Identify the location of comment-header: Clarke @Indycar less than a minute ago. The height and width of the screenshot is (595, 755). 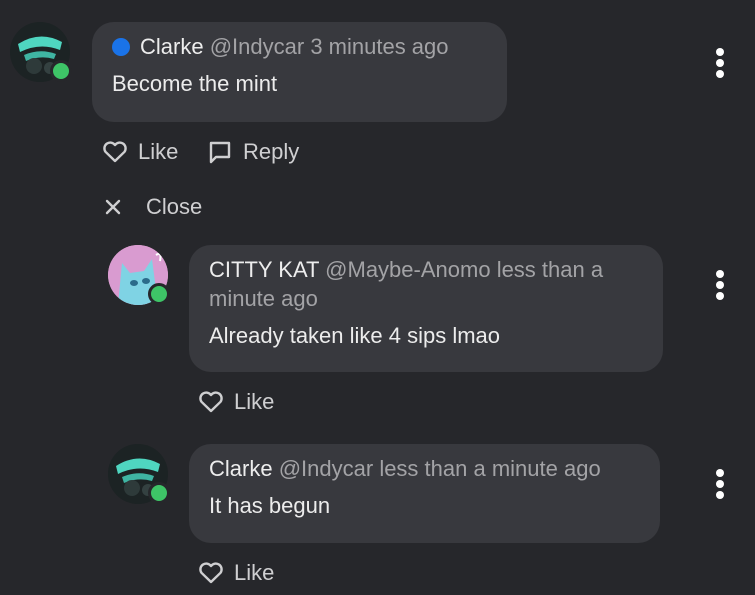
(424, 468).